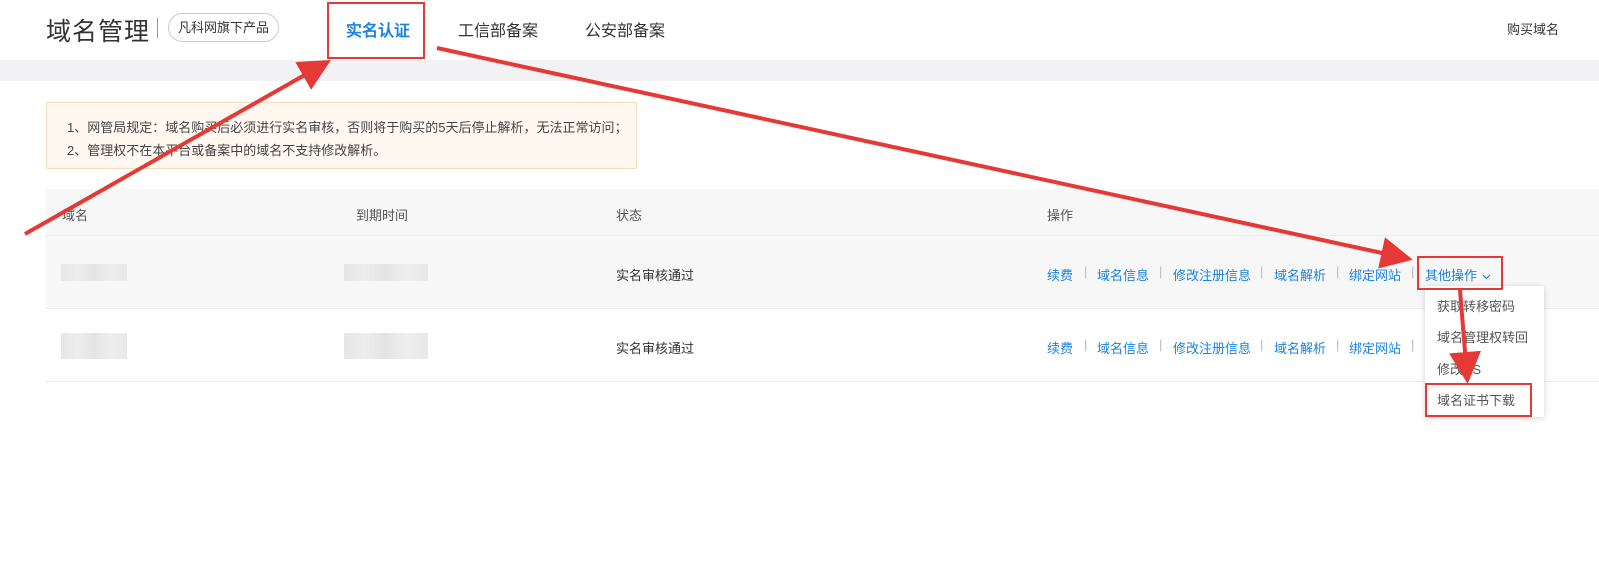 Image resolution: width=1599 pixels, height=582 pixels. Describe the element at coordinates (1533, 28) in the screenshot. I see `buy-domain-link: 购买域名` at that location.